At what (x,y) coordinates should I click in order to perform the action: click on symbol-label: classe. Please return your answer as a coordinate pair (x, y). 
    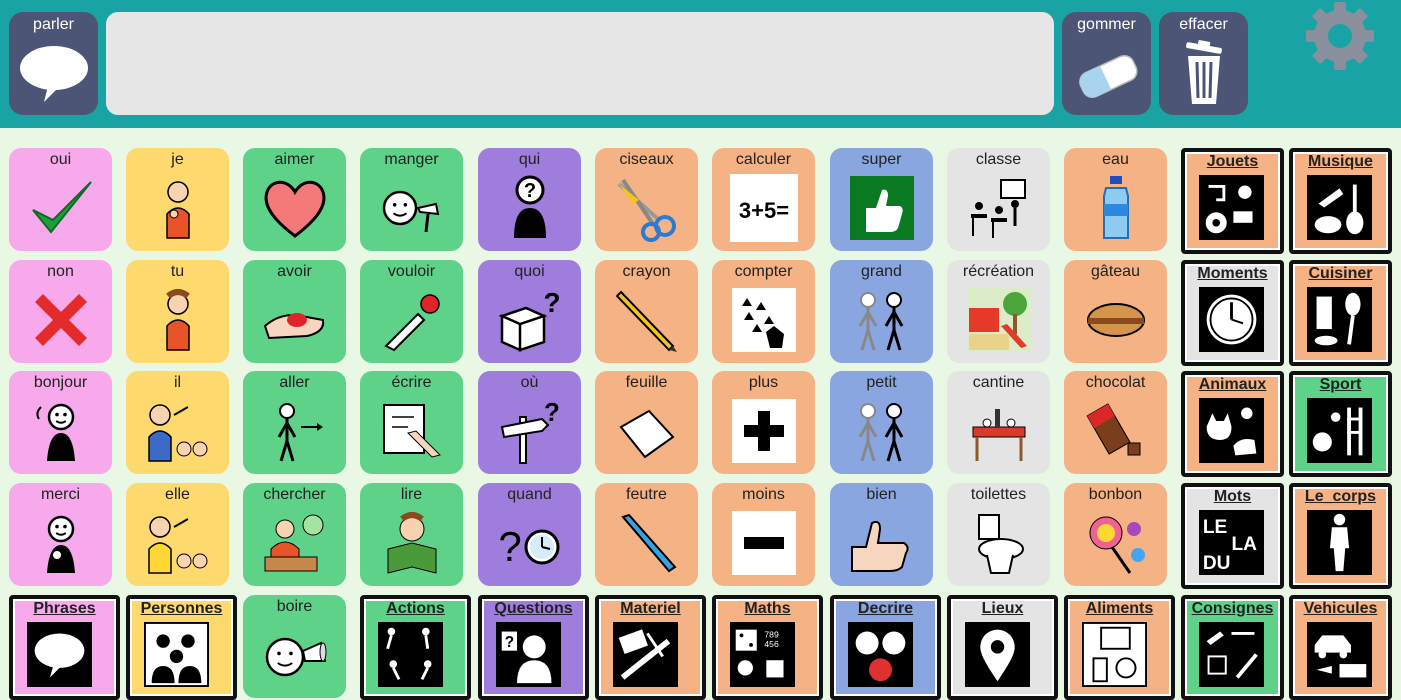
    Looking at the image, I should click on (998, 159).